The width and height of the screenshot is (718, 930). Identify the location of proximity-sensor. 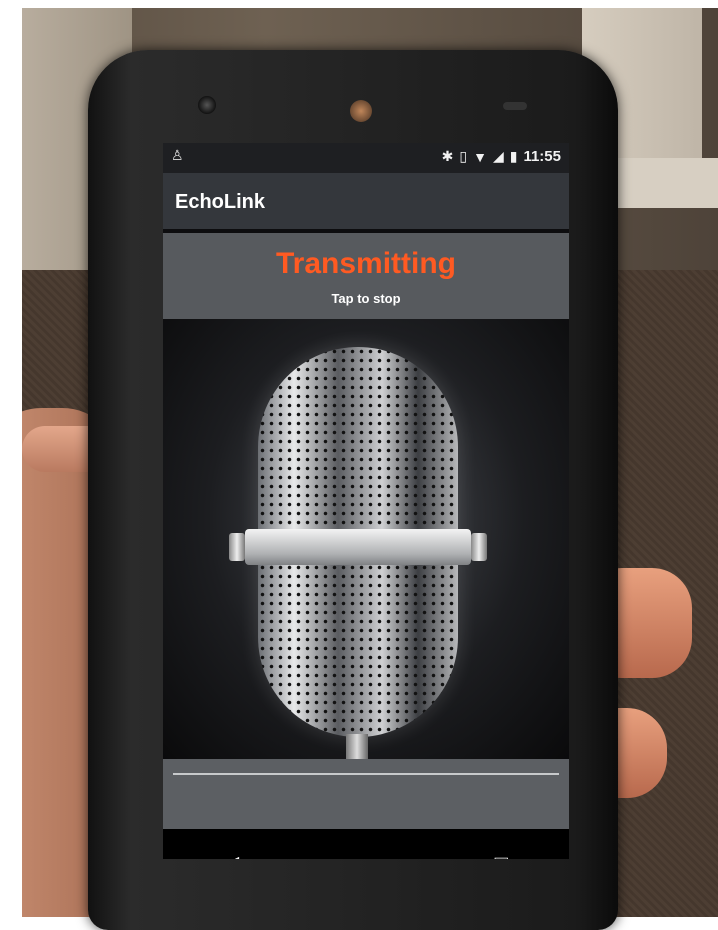
(515, 106).